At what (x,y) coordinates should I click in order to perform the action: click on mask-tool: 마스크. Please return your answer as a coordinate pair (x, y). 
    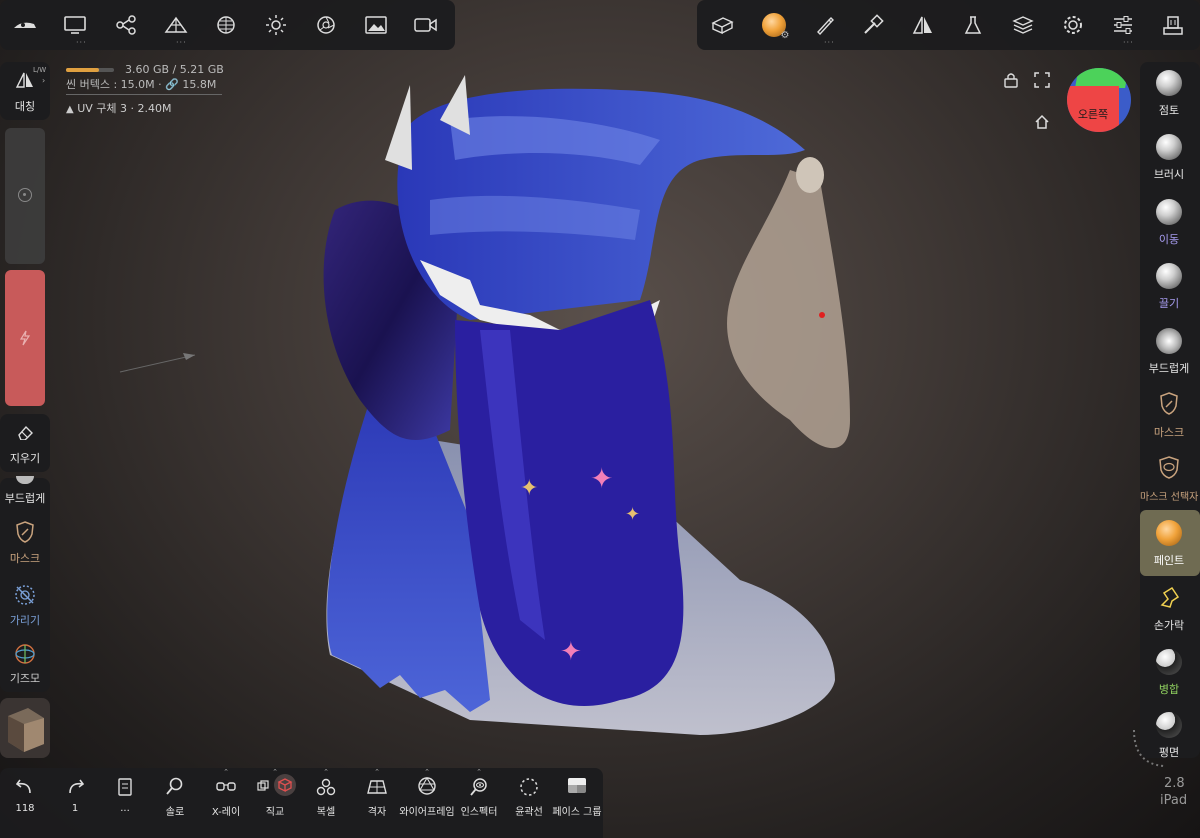
    Looking at the image, I should click on (25, 543).